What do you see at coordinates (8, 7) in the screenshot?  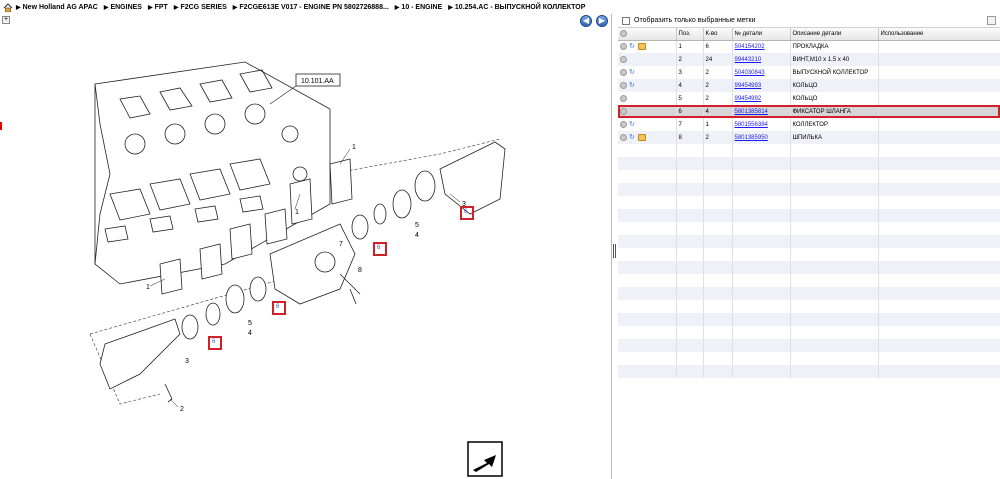 I see `home-icon` at bounding box center [8, 7].